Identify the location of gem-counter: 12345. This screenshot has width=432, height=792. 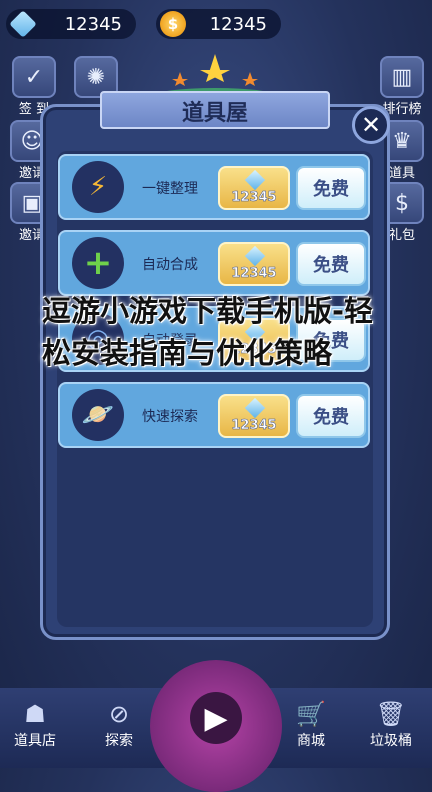
(71, 24).